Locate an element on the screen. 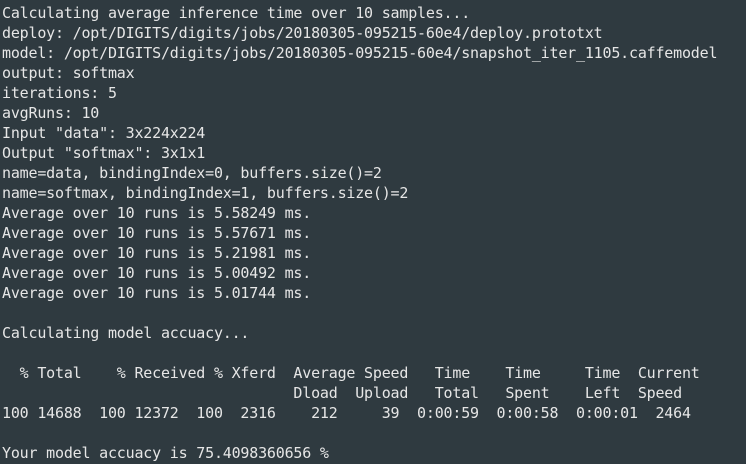 This screenshot has width=746, height=464. terminal-line-average-run: Average over 10 runs is 5.21981 ms. is located at coordinates (157, 253).